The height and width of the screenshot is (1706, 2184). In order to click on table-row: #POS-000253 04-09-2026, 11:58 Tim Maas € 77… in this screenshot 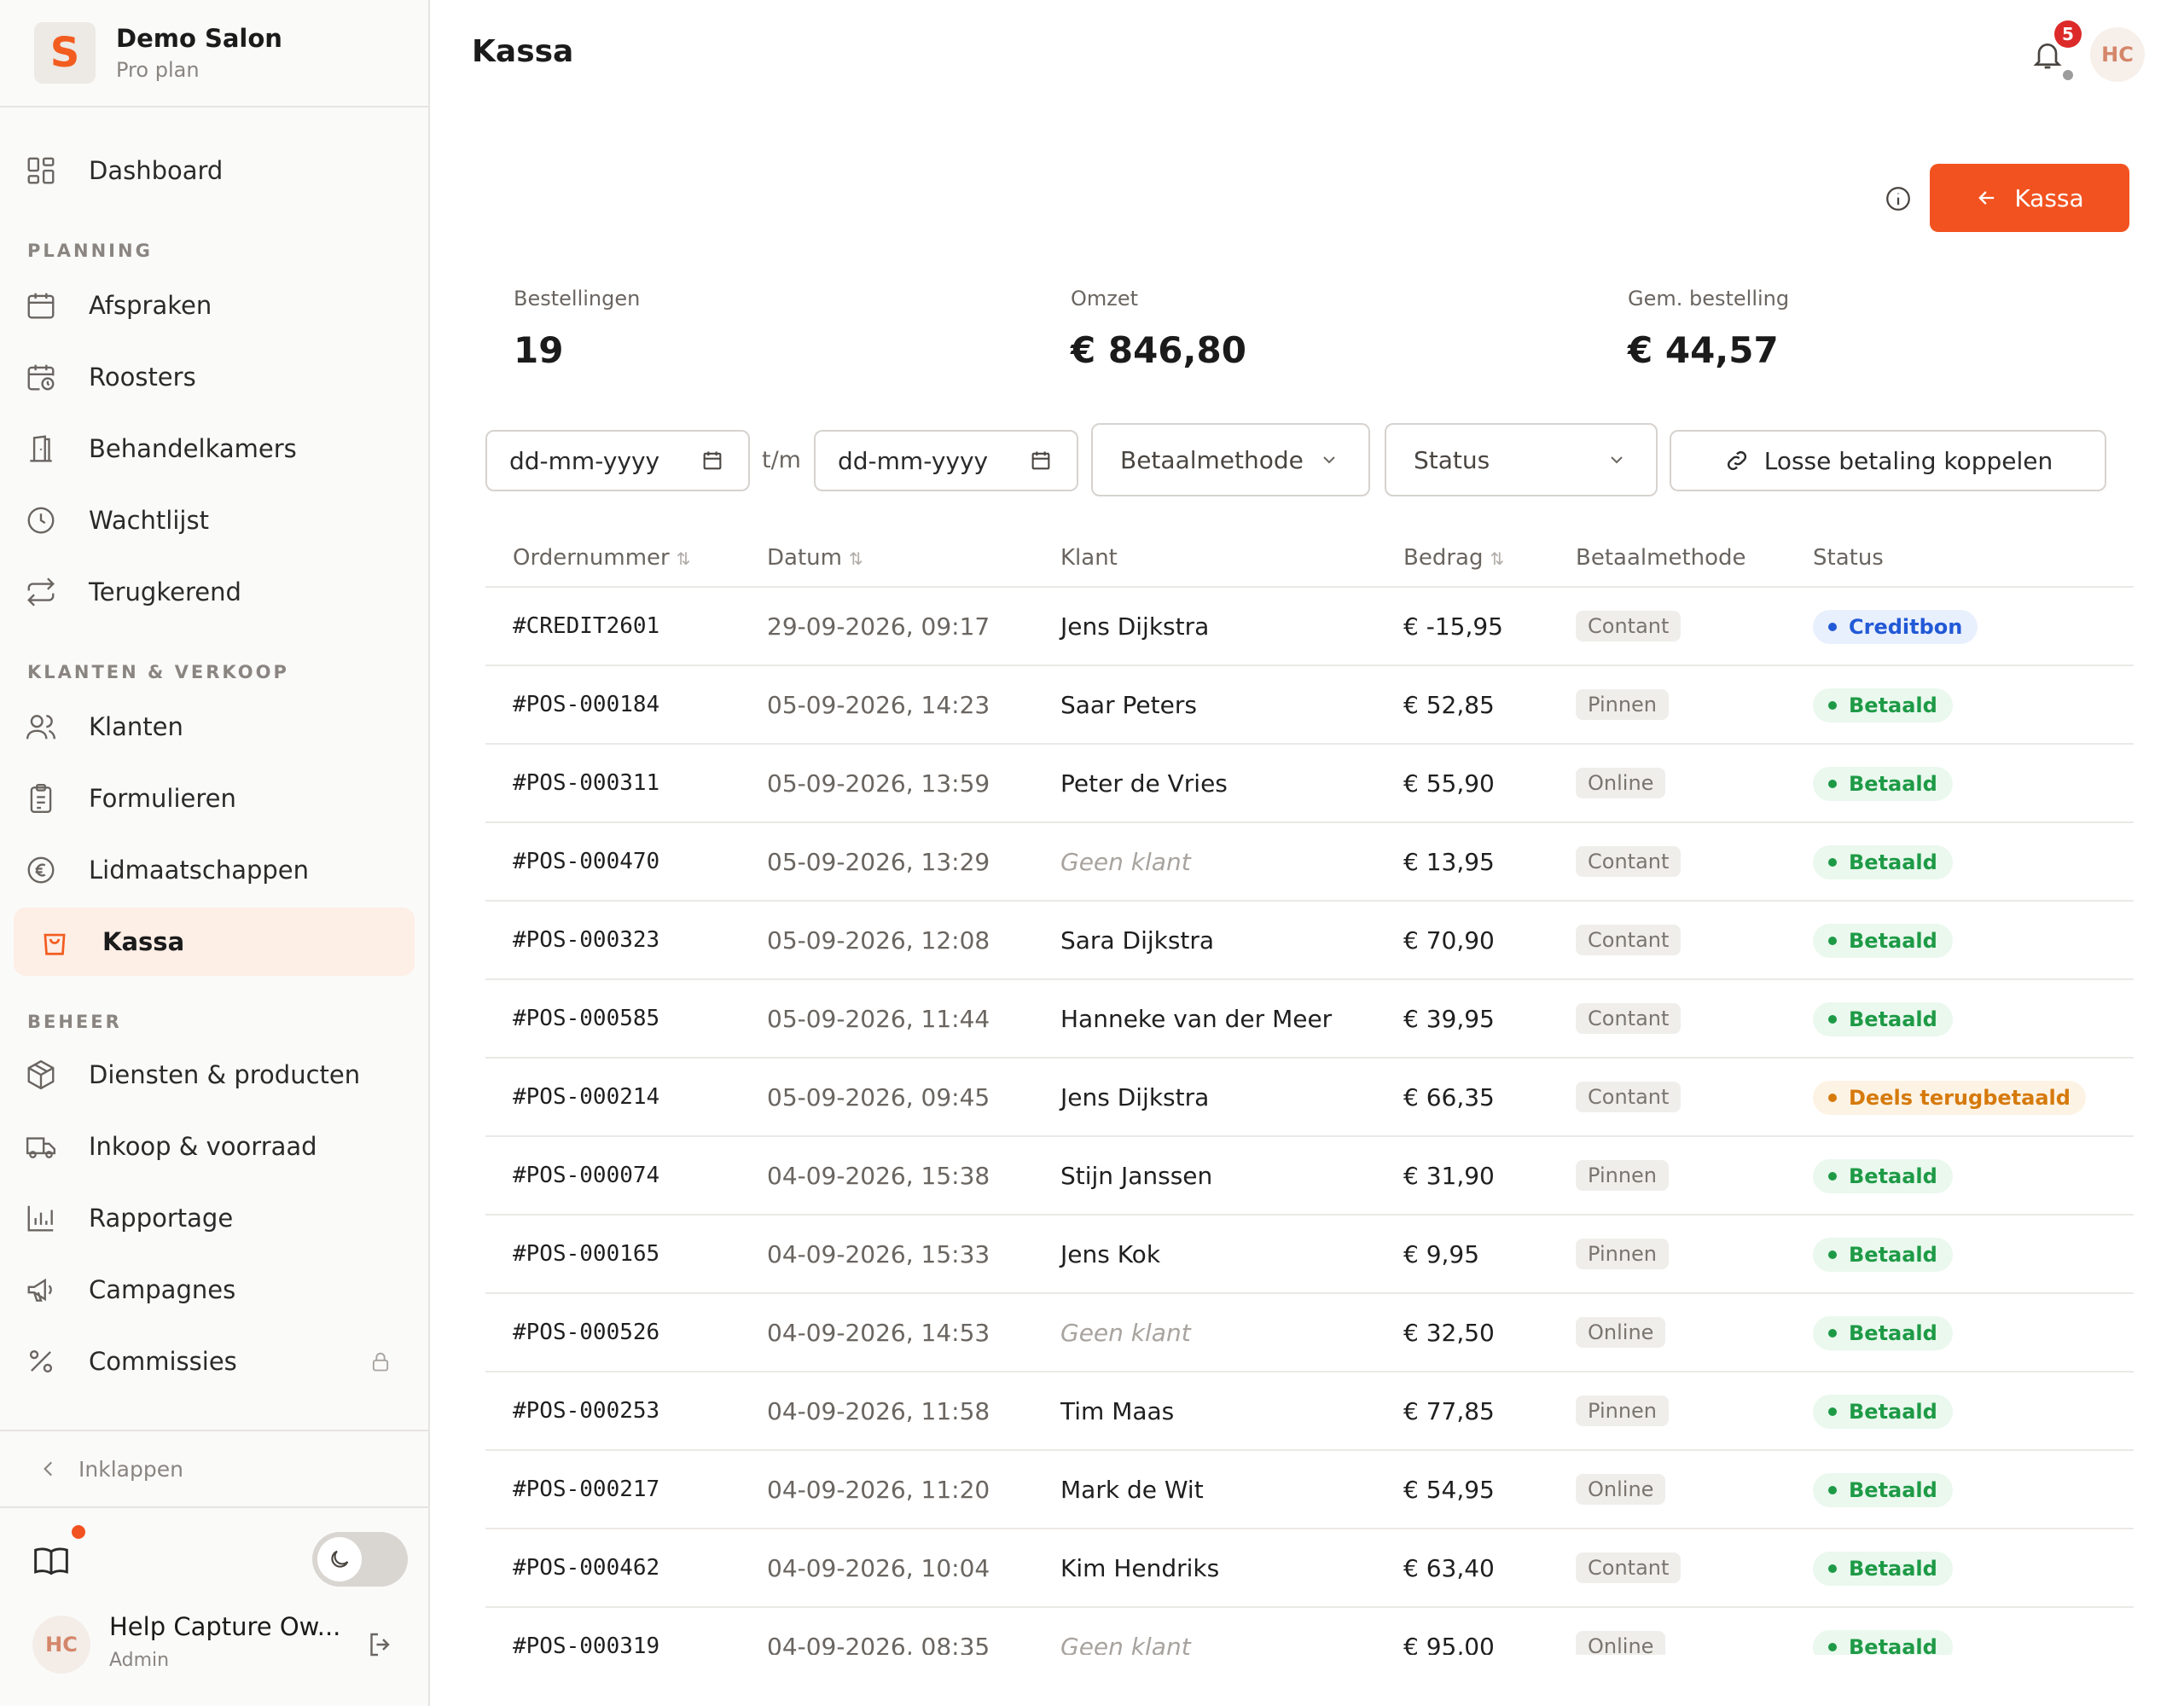, I will do `click(1310, 1412)`.